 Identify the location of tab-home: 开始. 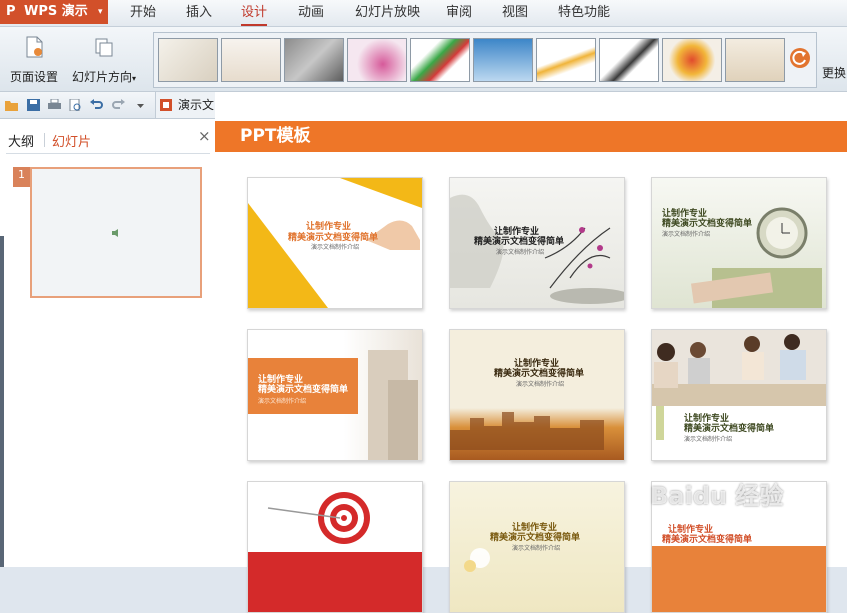
(143, 13).